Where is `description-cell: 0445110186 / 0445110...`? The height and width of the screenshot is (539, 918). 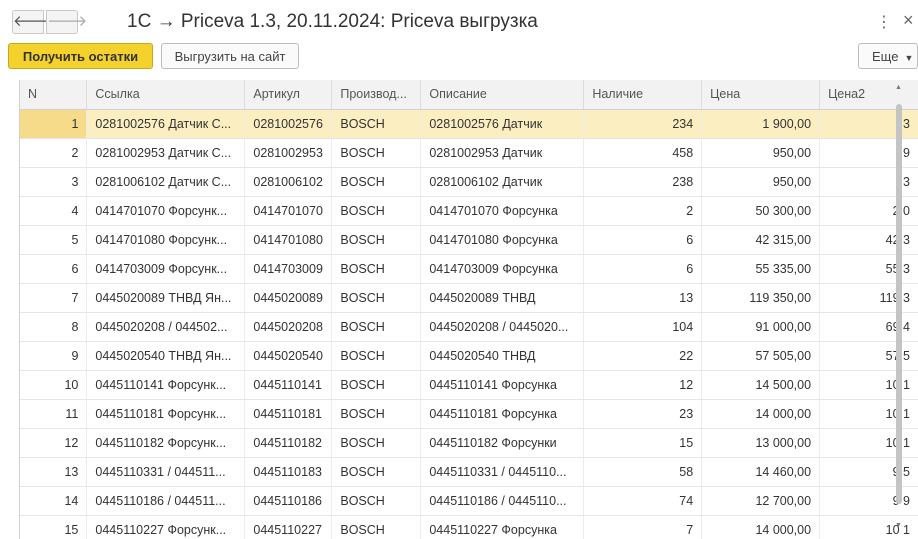 description-cell: 0445110186 / 0445110... is located at coordinates (502, 501).